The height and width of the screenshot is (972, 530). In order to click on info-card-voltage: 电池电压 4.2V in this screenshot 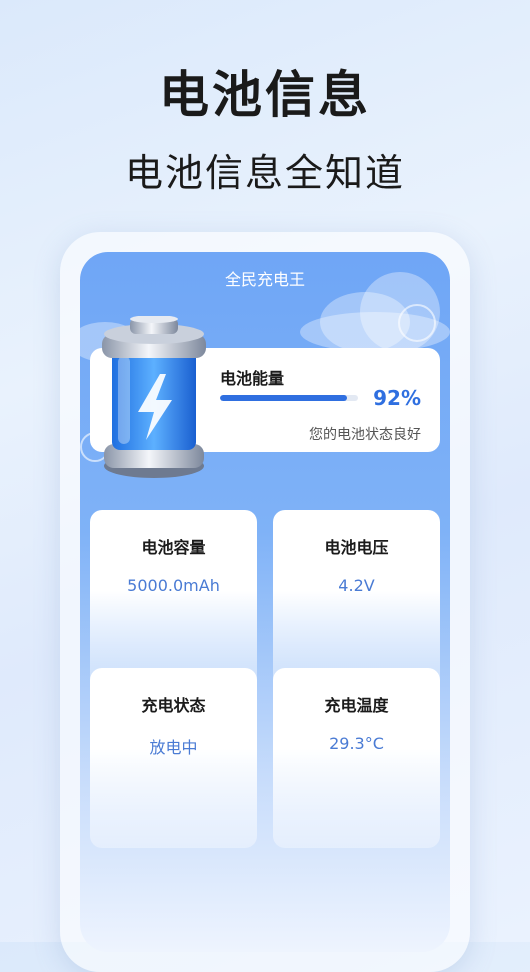, I will do `click(356, 600)`.